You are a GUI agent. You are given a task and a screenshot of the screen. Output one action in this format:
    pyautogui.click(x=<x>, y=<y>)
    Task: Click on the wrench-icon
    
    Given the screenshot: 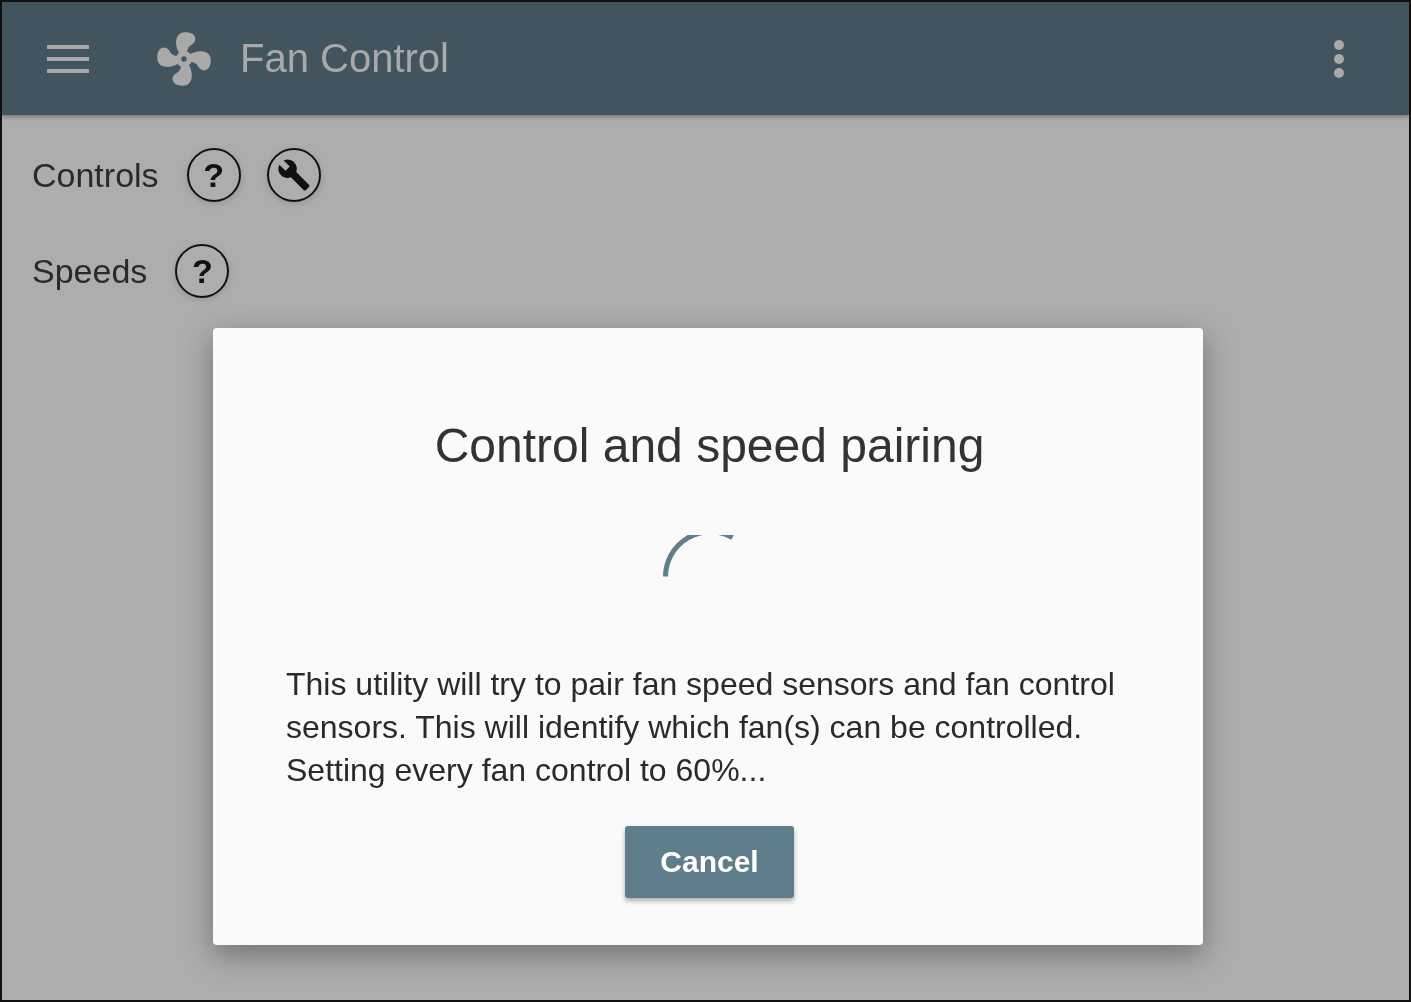 What is the action you would take?
    pyautogui.click(x=293, y=175)
    